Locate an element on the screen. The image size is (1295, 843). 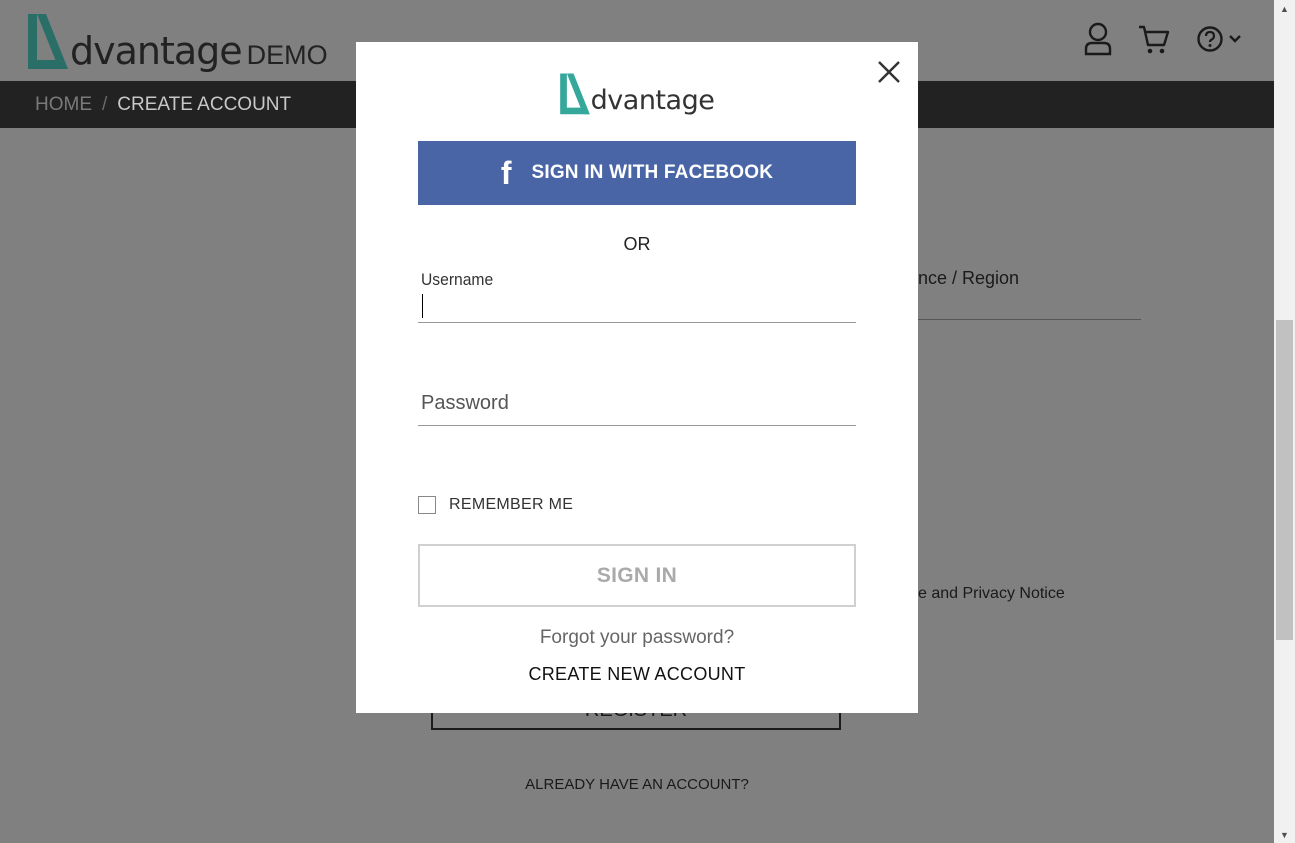
help-icon is located at coordinates (1210, 39).